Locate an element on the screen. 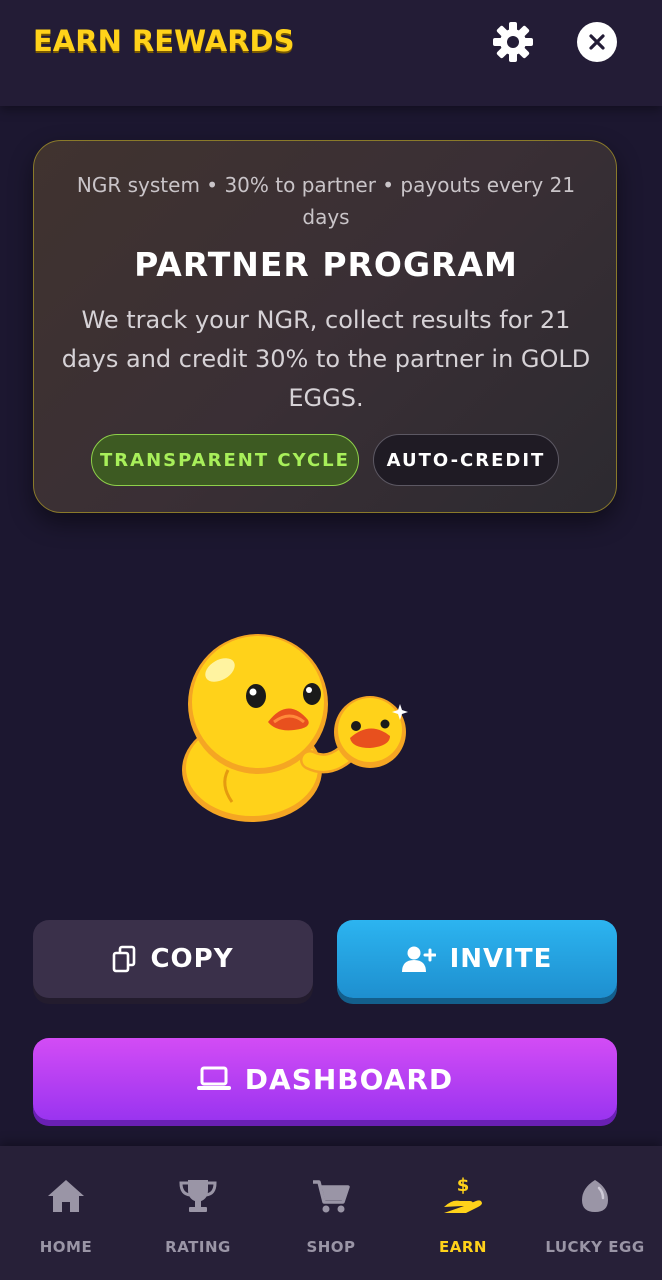 The height and width of the screenshot is (1280, 662). nav-item-rating: RATING is located at coordinates (198, 1219).